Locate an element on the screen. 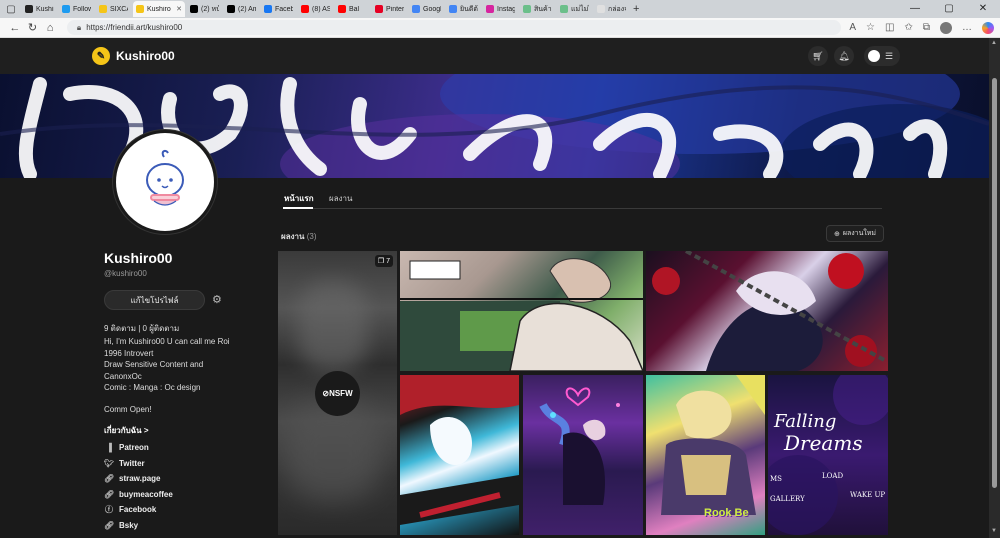 The height and width of the screenshot is (538, 1000). minimize-button: — is located at coordinates (915, 9).